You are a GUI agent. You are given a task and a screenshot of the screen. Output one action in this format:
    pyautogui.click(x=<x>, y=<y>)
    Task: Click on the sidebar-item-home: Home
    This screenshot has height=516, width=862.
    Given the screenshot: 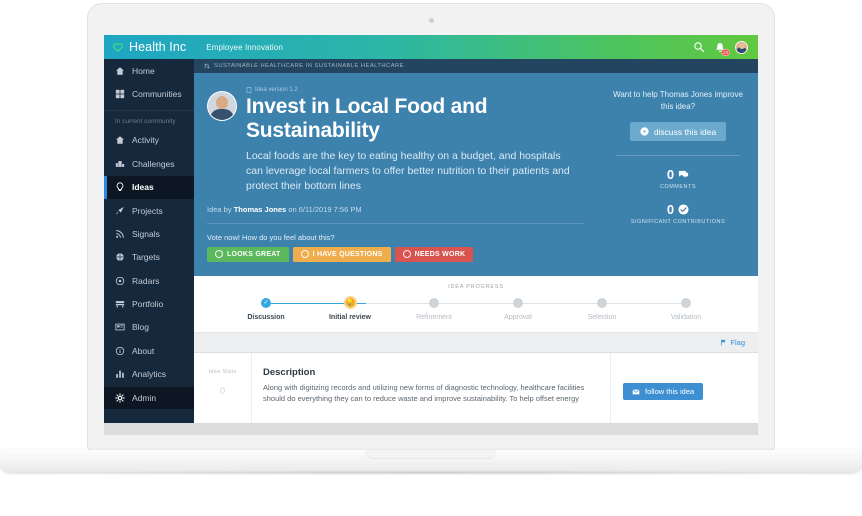 What is the action you would take?
    pyautogui.click(x=149, y=70)
    